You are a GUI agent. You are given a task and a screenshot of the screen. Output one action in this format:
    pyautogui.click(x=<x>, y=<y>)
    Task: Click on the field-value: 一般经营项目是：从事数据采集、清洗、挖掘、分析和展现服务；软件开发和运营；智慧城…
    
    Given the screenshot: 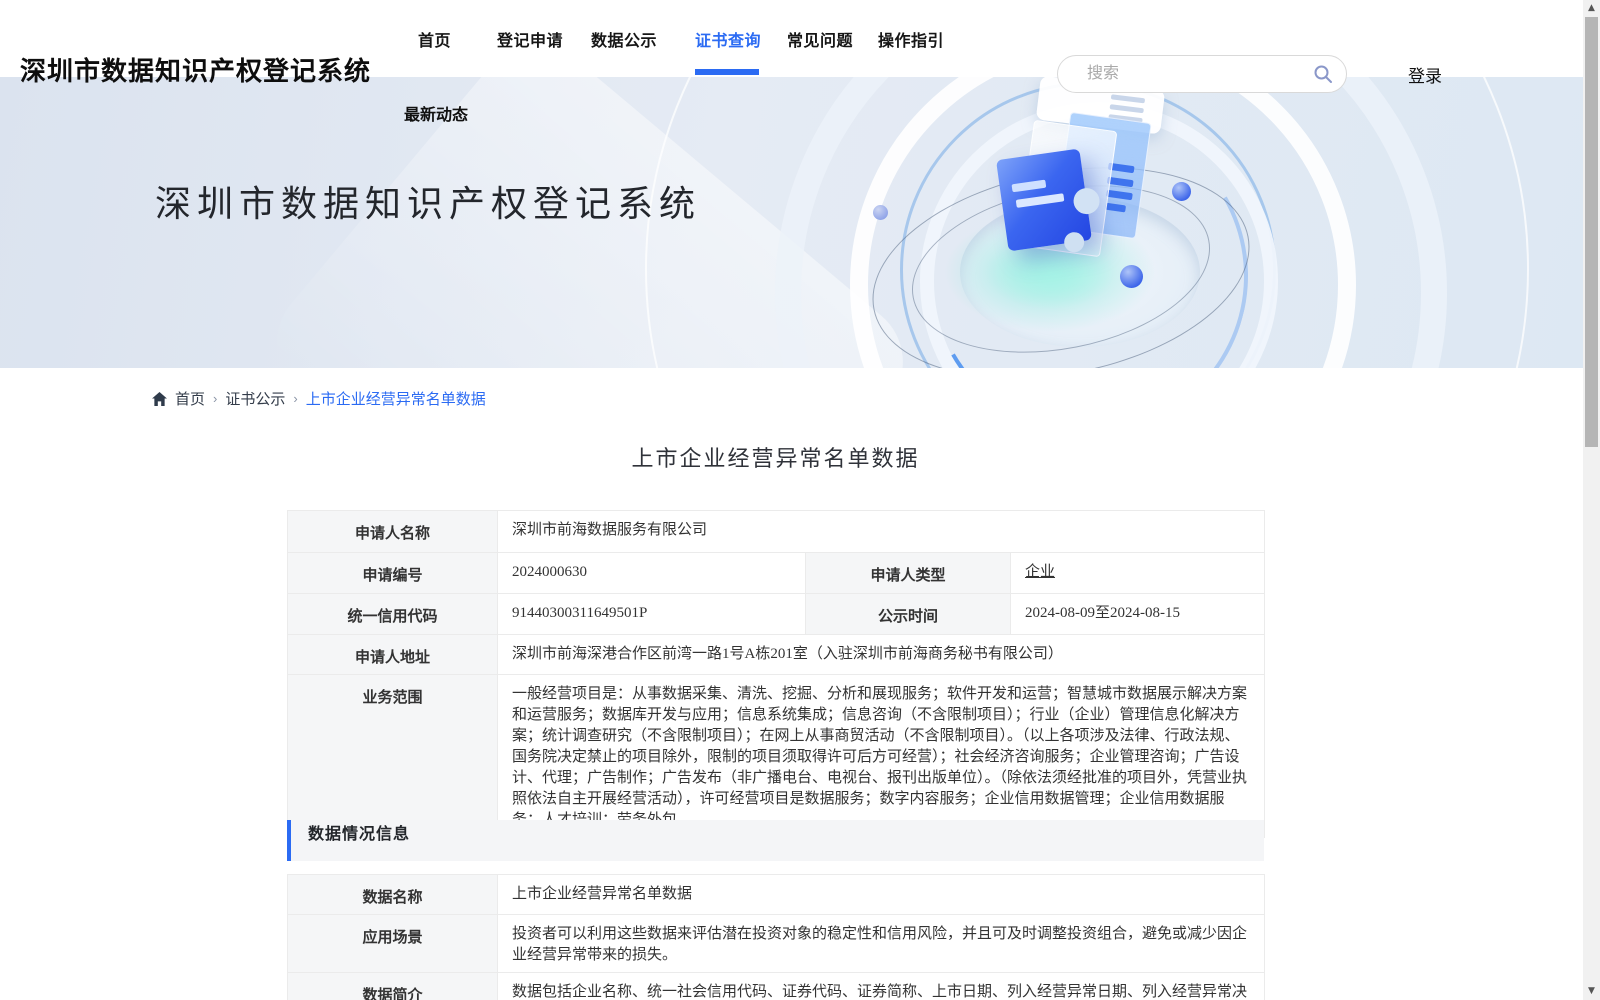 What is the action you would take?
    pyautogui.click(x=881, y=756)
    